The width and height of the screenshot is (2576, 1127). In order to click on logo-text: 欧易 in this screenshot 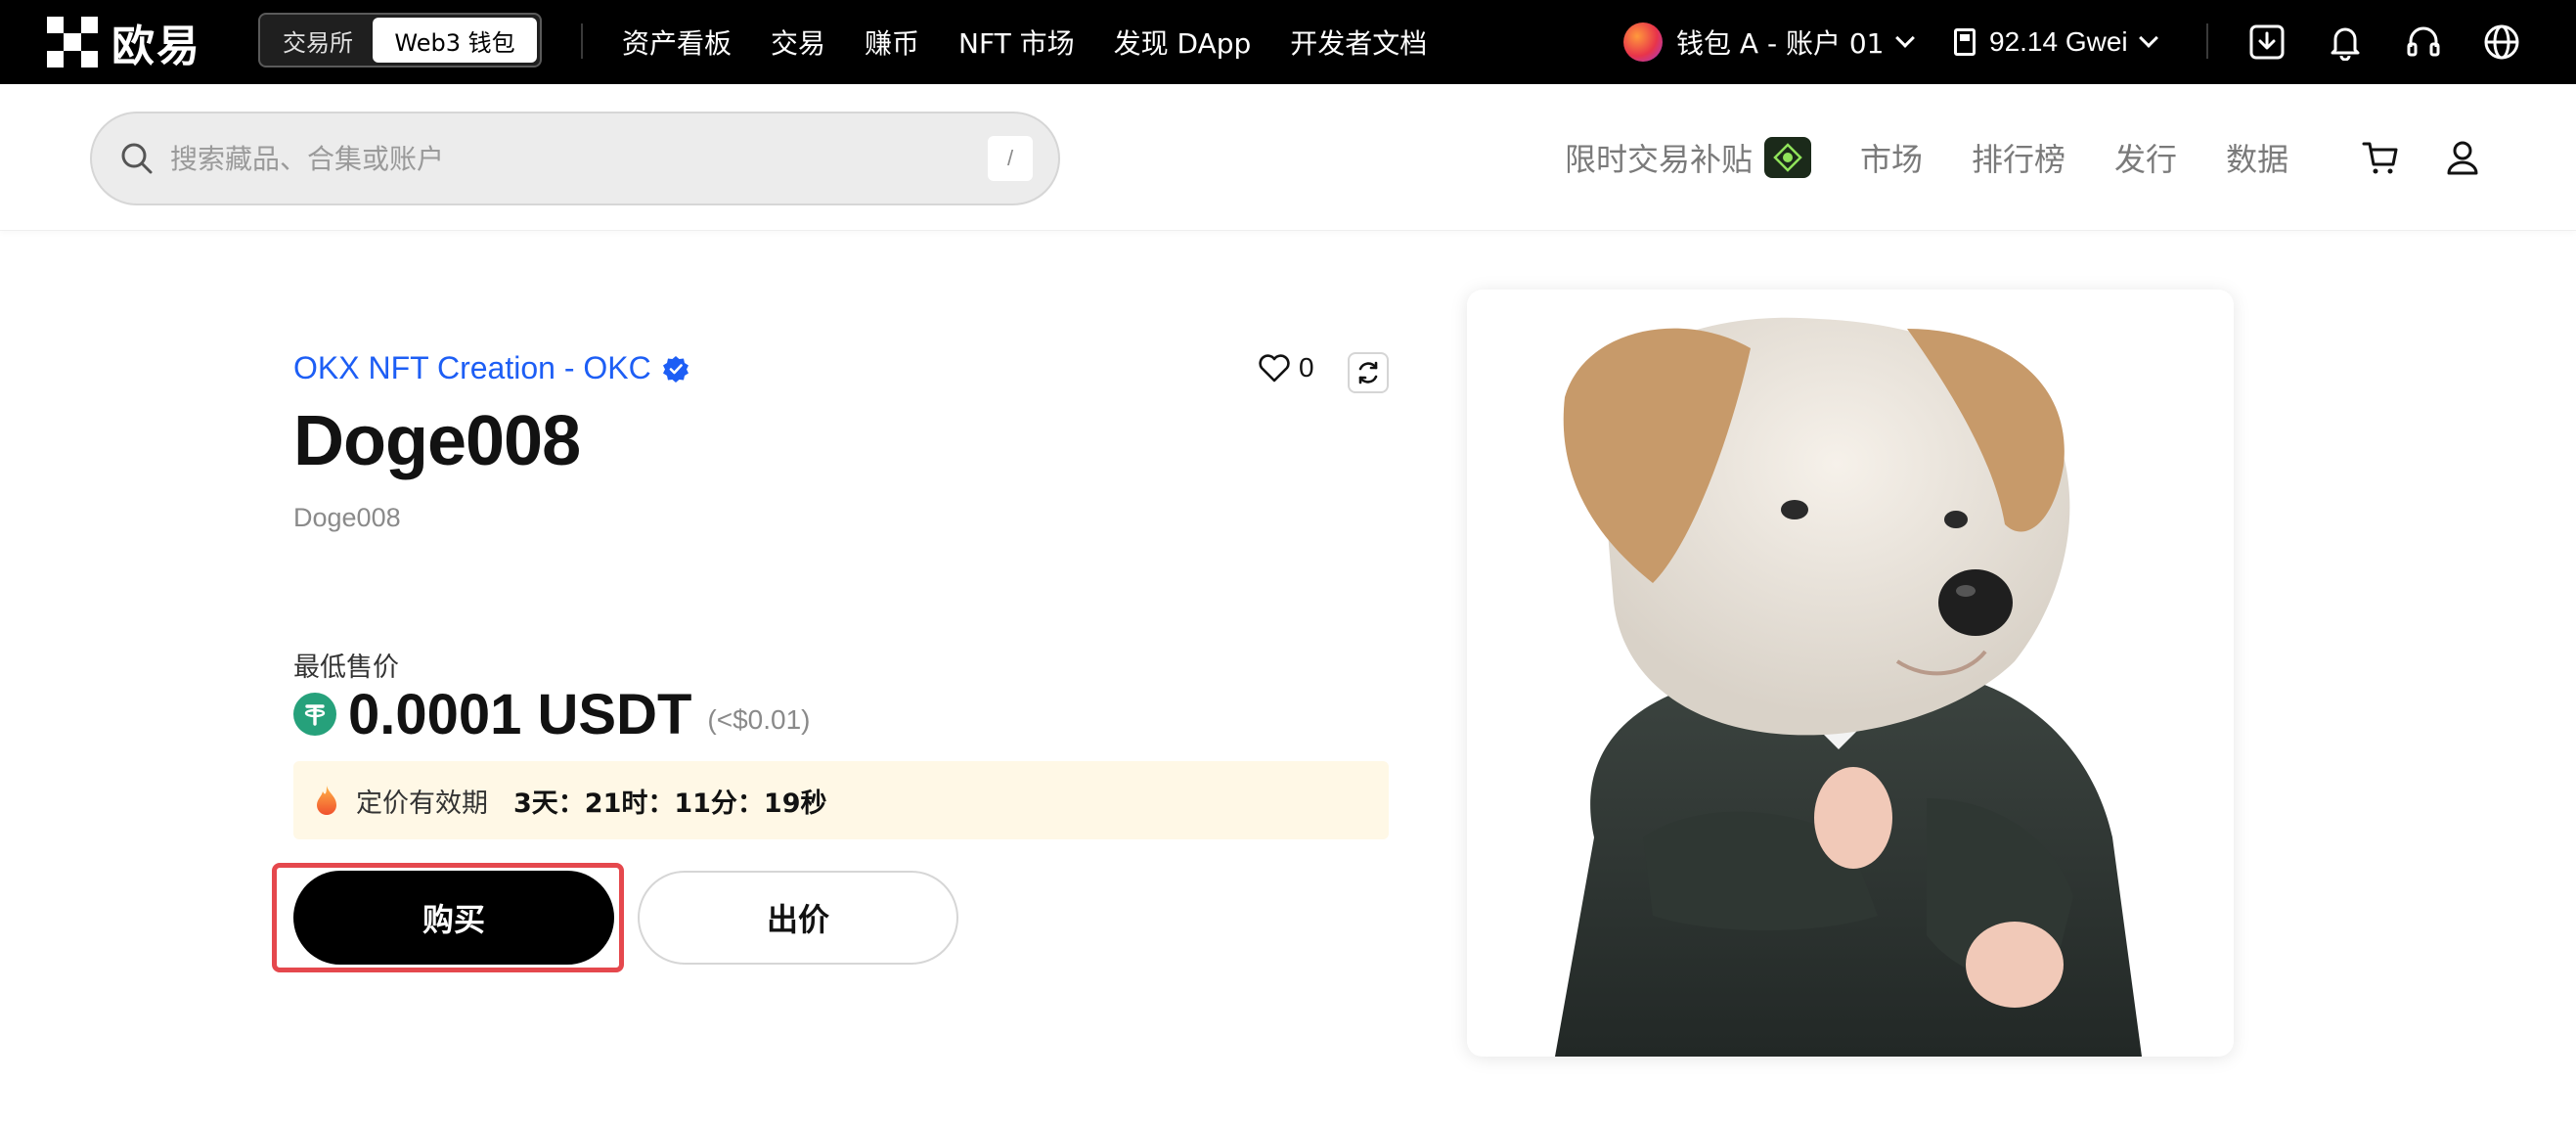, I will do `click(156, 46)`.